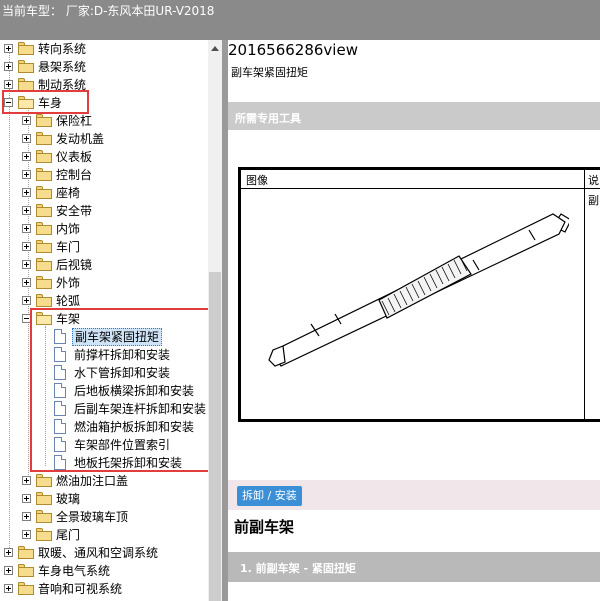 Image resolution: width=600 pixels, height=601 pixels. Describe the element at coordinates (45, 102) in the screenshot. I see `highlight-box-body` at that location.